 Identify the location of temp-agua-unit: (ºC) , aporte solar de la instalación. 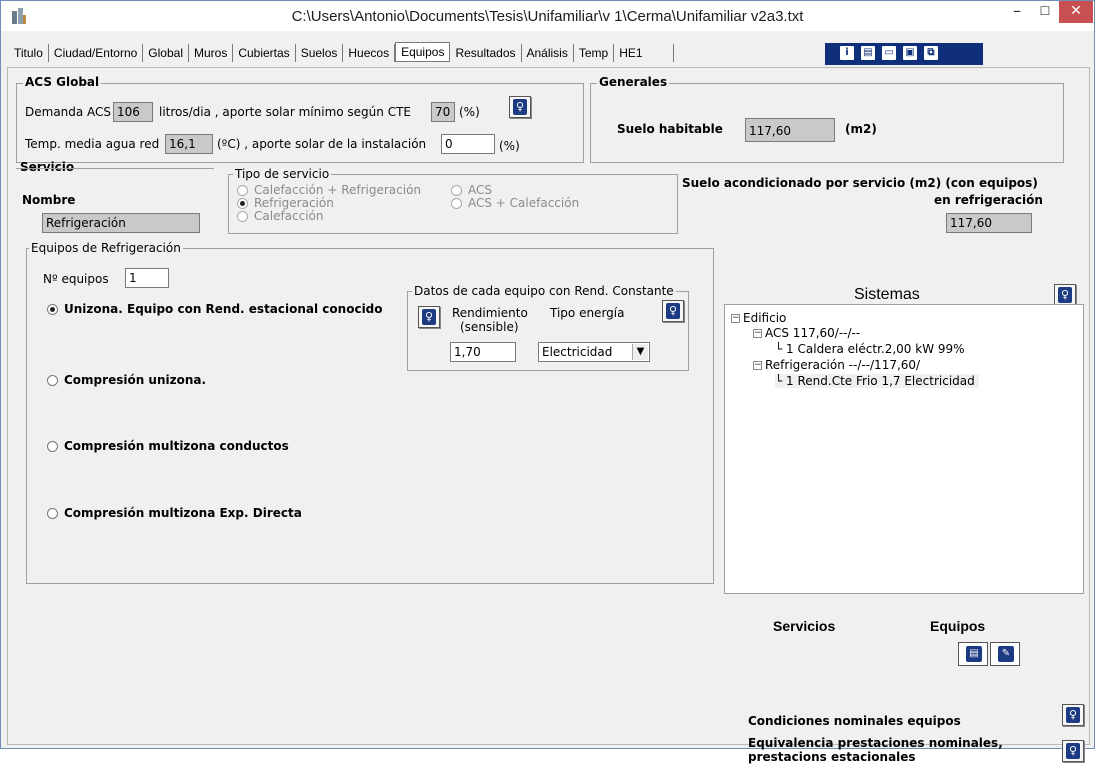
(322, 144).